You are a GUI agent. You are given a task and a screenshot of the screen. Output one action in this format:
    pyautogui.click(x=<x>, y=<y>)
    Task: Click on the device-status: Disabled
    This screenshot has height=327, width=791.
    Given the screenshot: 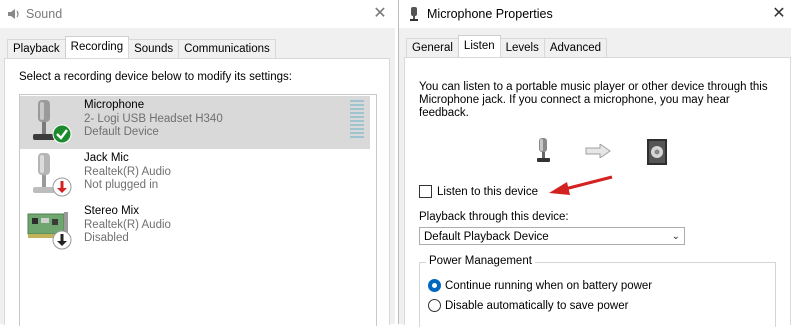 What is the action you would take?
    pyautogui.click(x=106, y=238)
    